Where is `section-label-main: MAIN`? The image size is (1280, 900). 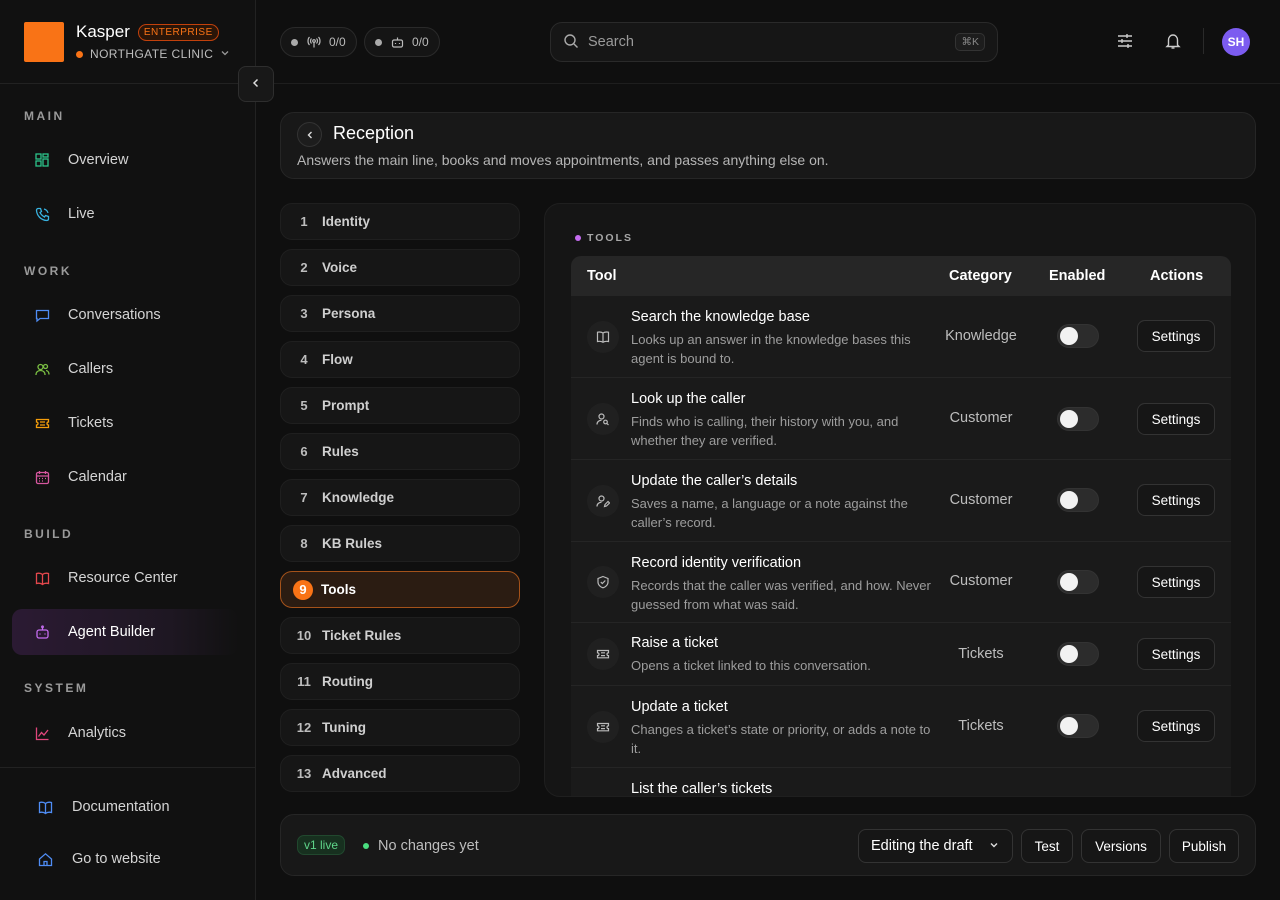 section-label-main: MAIN is located at coordinates (44, 116).